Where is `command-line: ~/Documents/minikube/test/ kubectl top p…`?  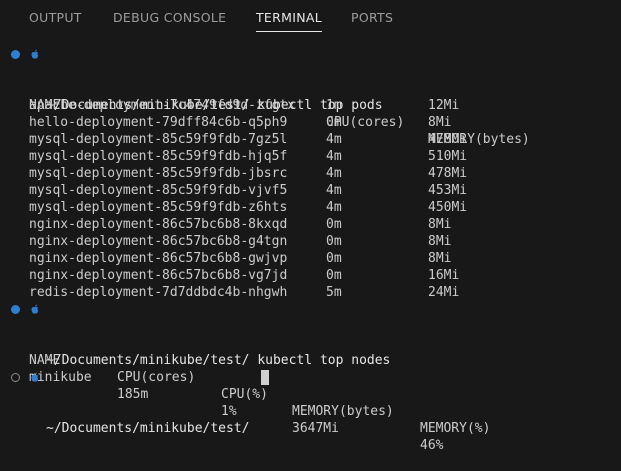
command-line: ~/Documents/minikube/test/ kubectl top p… is located at coordinates (191, 79).